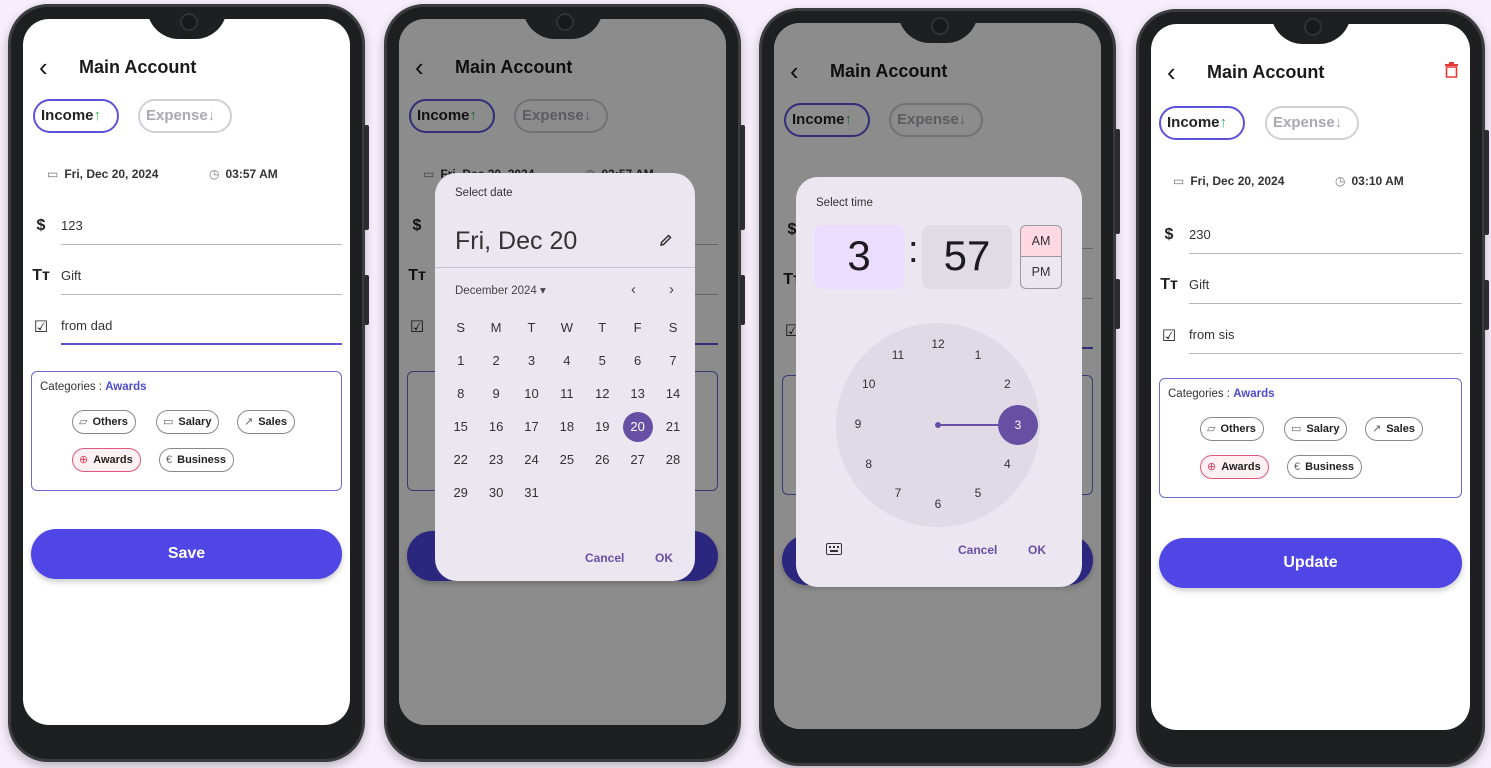  I want to click on calendar-day: 13, so click(637, 393).